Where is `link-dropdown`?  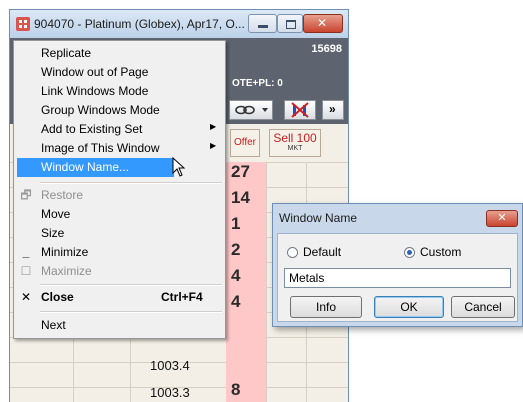
link-dropdown is located at coordinates (251, 110).